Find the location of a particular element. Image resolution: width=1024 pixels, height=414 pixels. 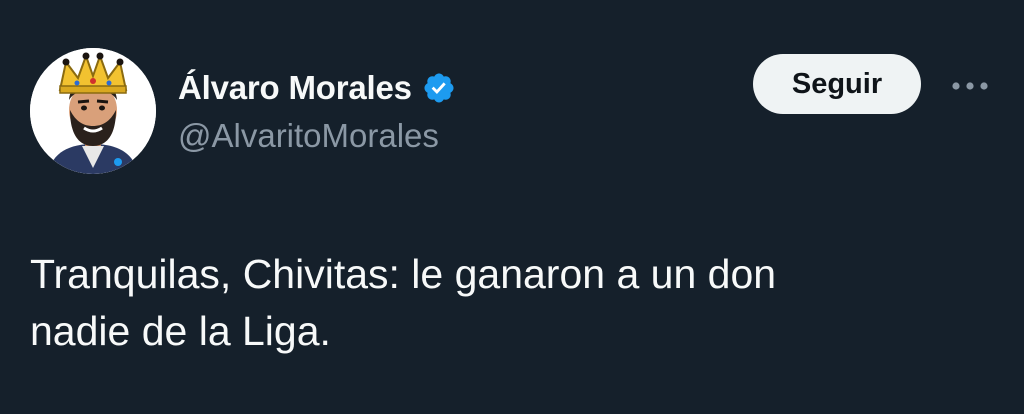

author-display-name: Álvaro Morales is located at coordinates (295, 88).